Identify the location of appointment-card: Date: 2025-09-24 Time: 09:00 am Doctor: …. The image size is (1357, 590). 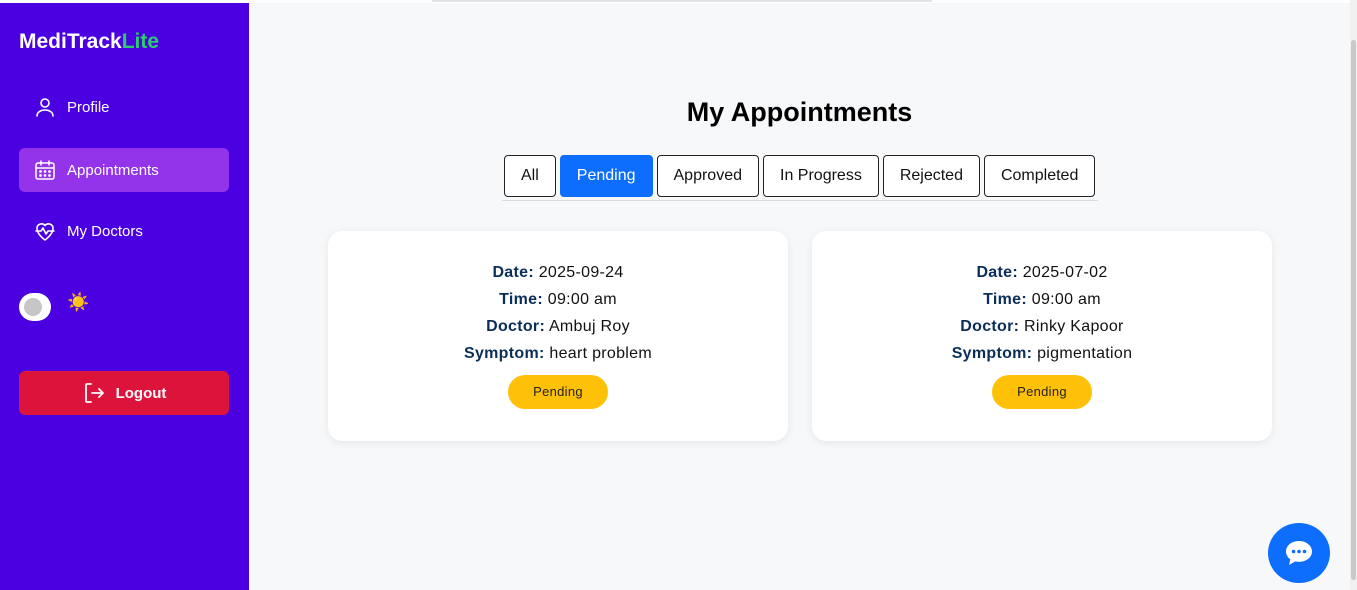
(558, 336).